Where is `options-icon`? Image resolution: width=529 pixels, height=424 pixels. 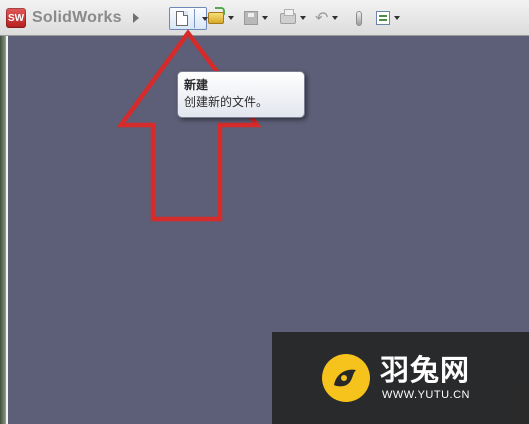
options-icon is located at coordinates (383, 18).